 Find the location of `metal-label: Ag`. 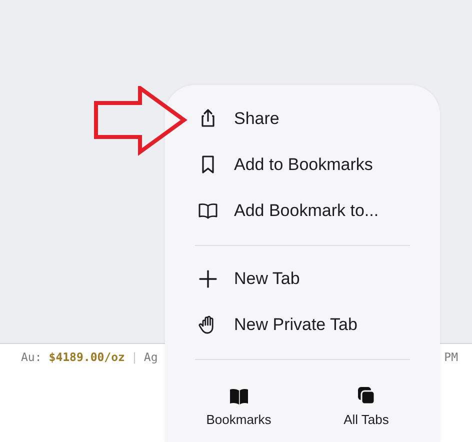

metal-label: Ag is located at coordinates (151, 357).